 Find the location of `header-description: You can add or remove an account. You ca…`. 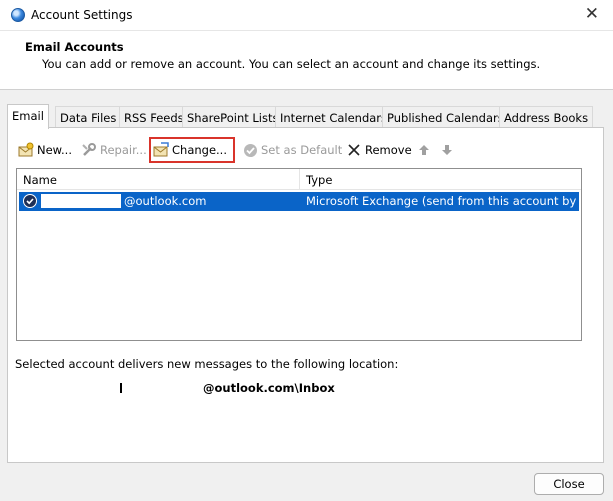

header-description: You can add or remove an account. You ca… is located at coordinates (291, 64).